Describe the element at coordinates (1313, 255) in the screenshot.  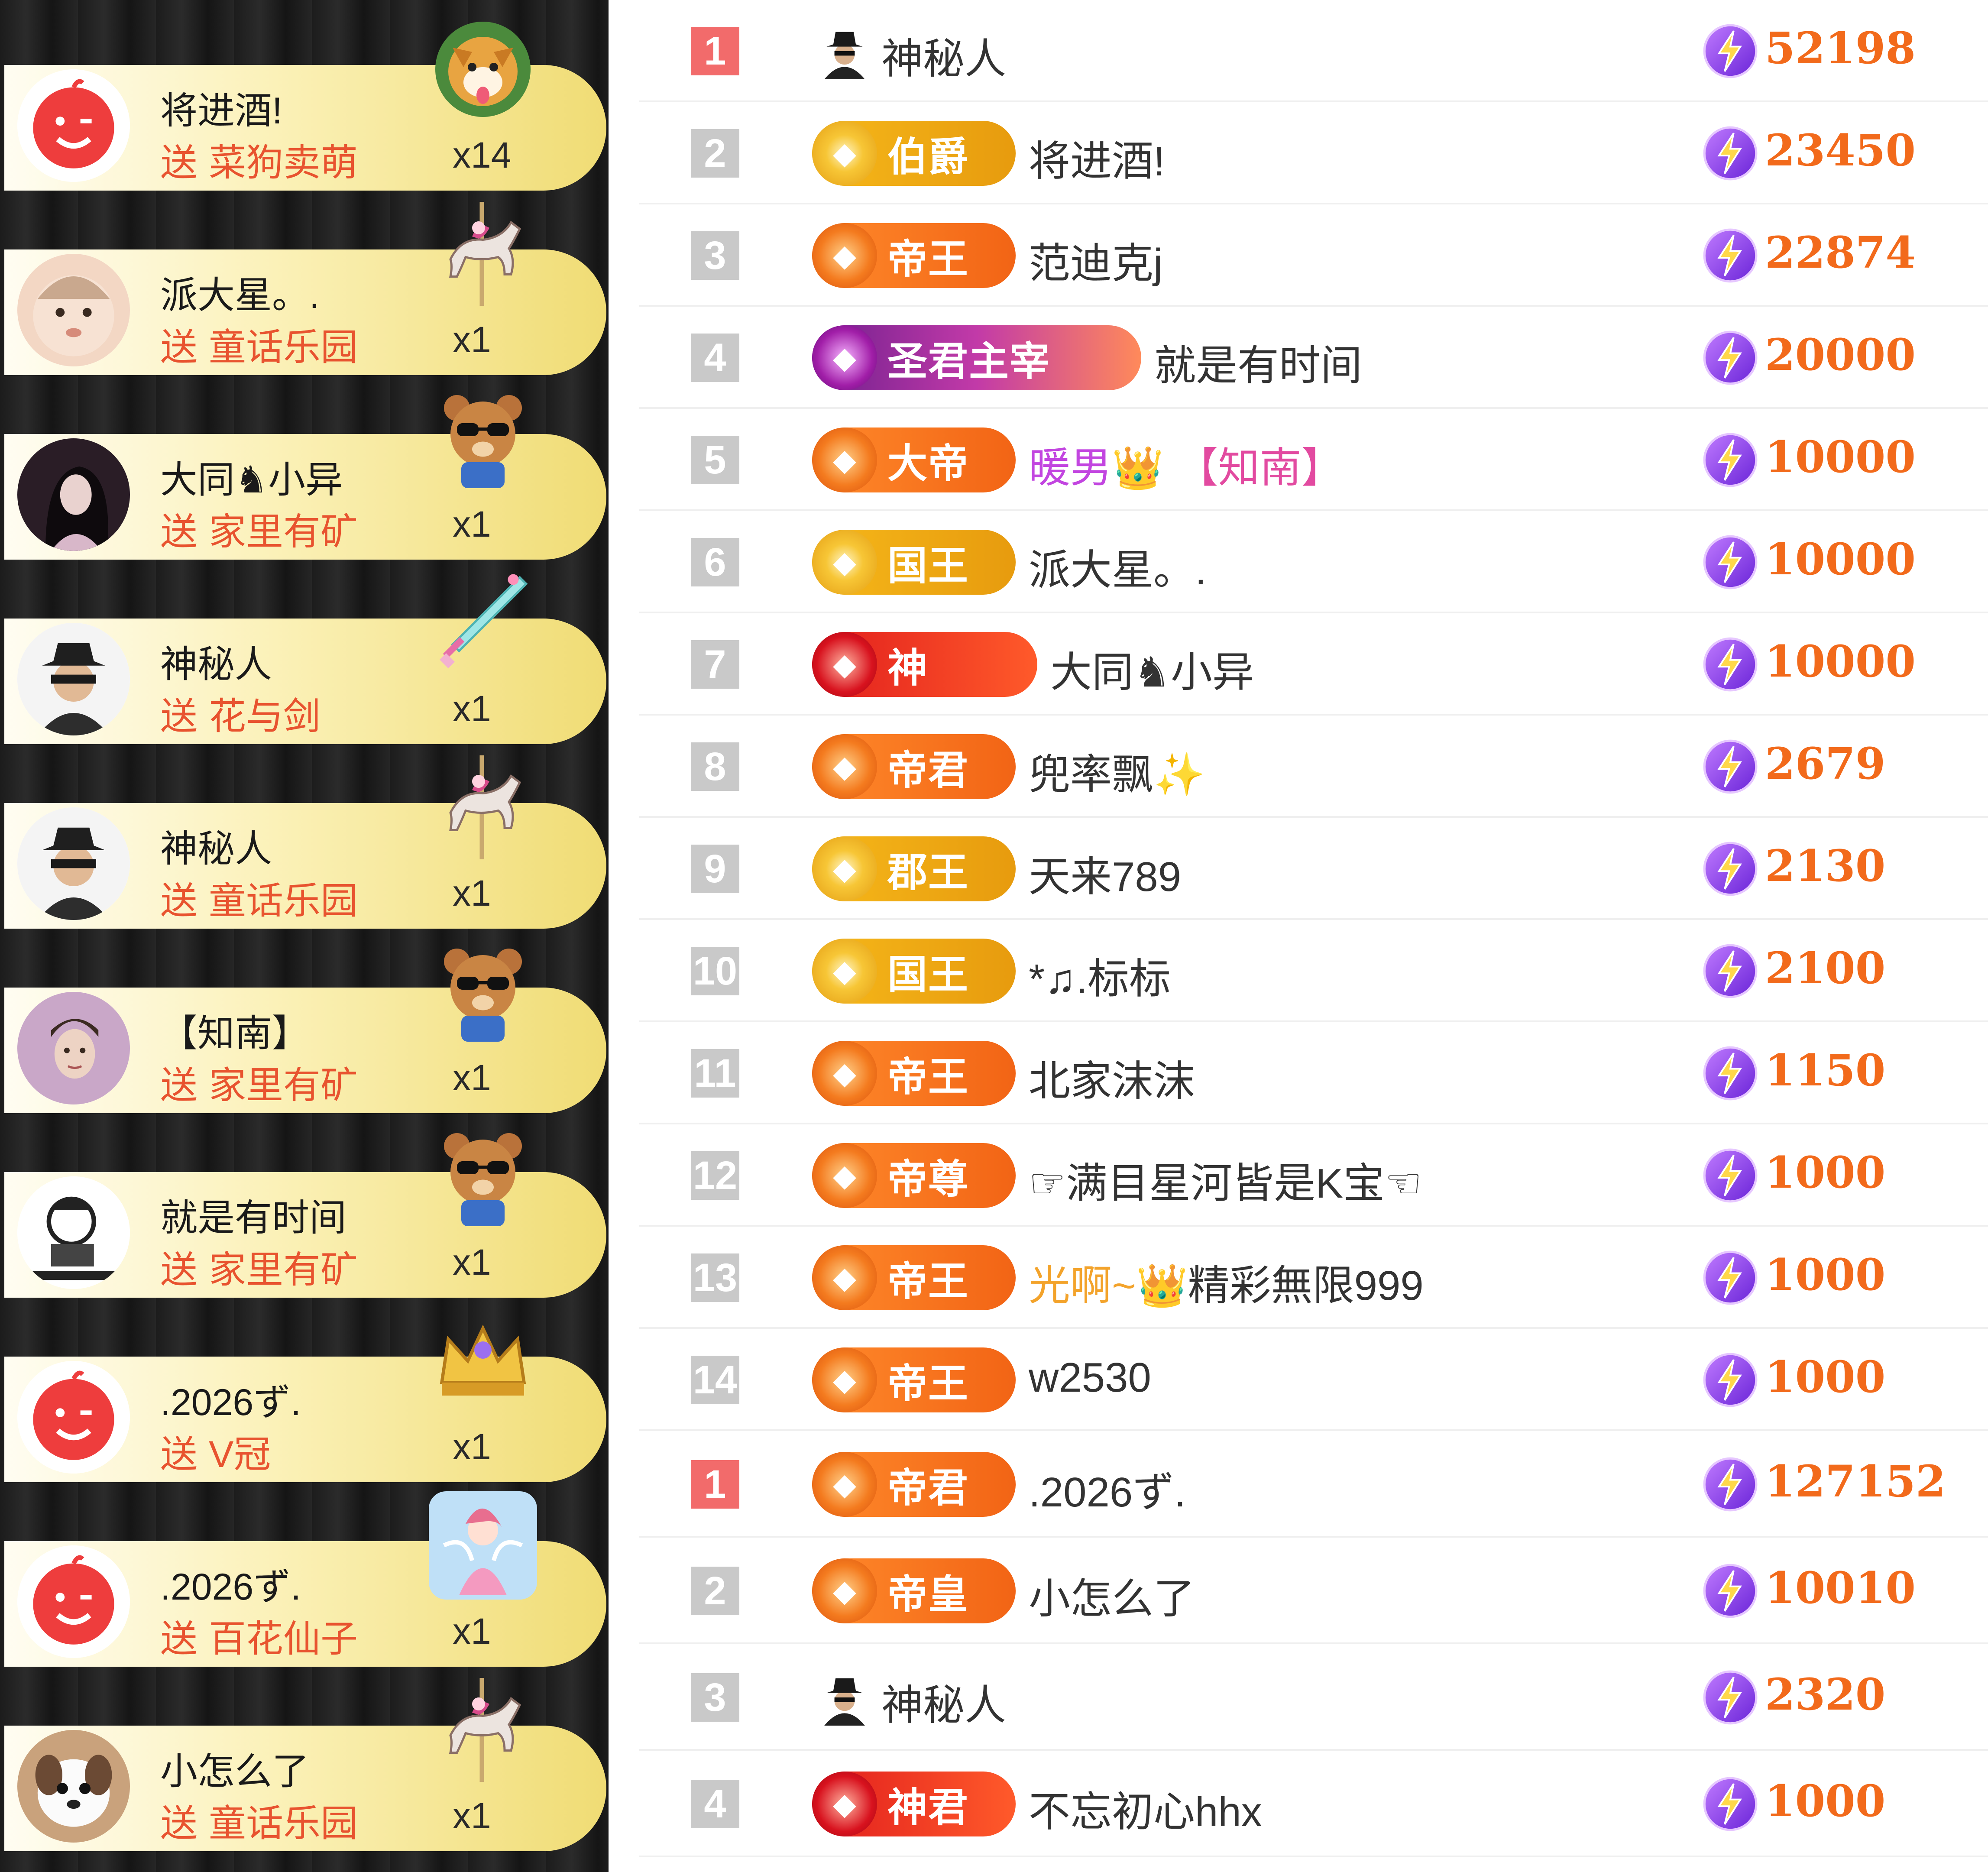
I see `ranking-row: 3 ◆ 帝王 范迪克j 22874` at that location.